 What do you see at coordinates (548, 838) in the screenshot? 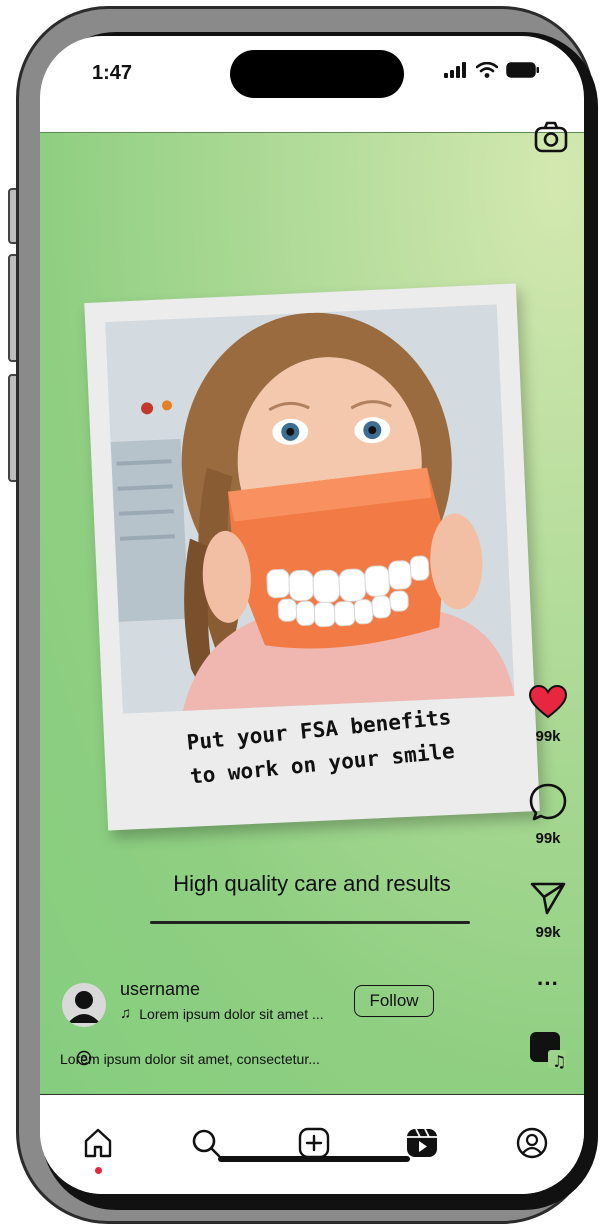
I see `comment-count: 99k` at bounding box center [548, 838].